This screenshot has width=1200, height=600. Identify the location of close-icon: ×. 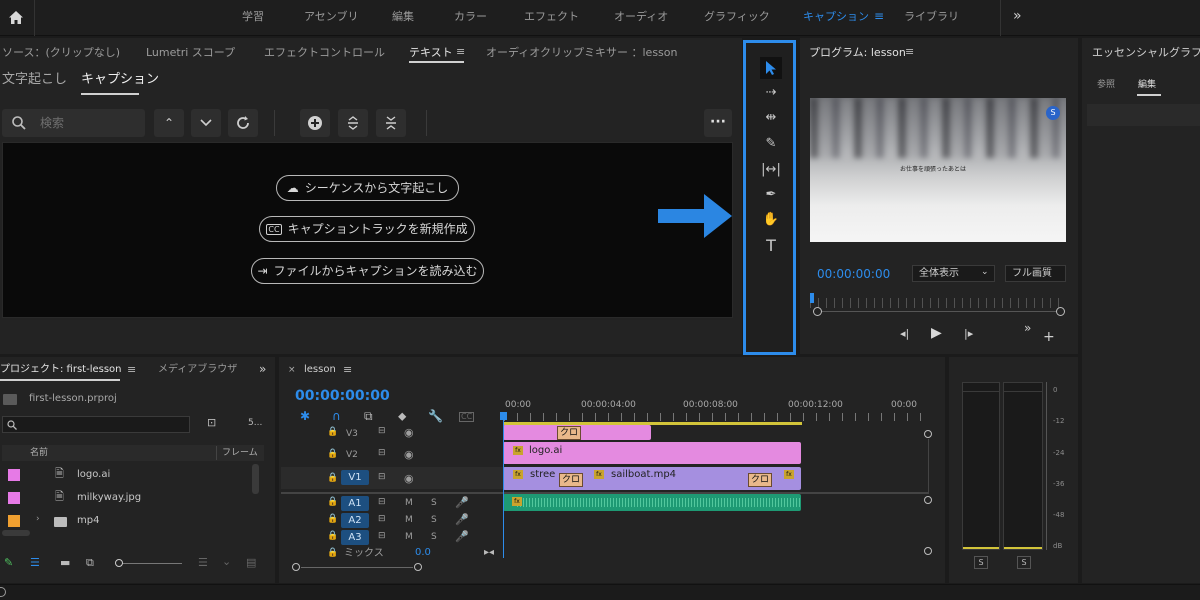
(292, 370).